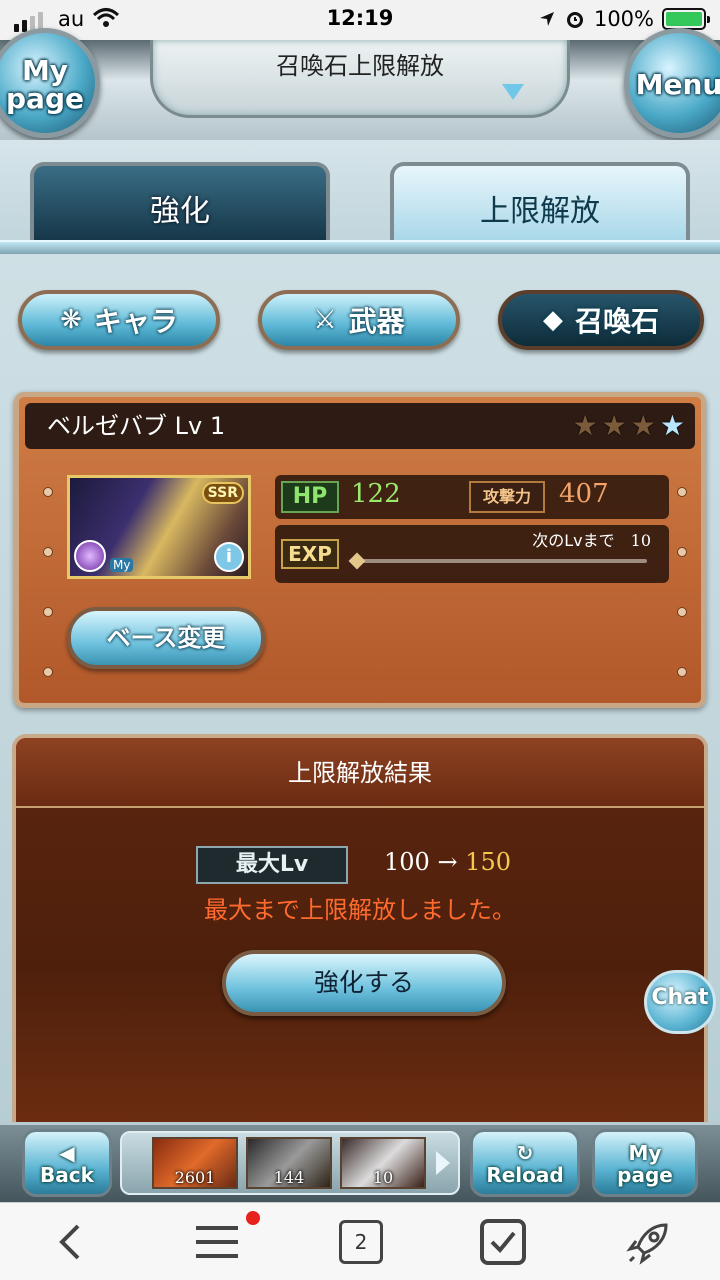  I want to click on browser-tabs-button: 2, so click(361, 1242).